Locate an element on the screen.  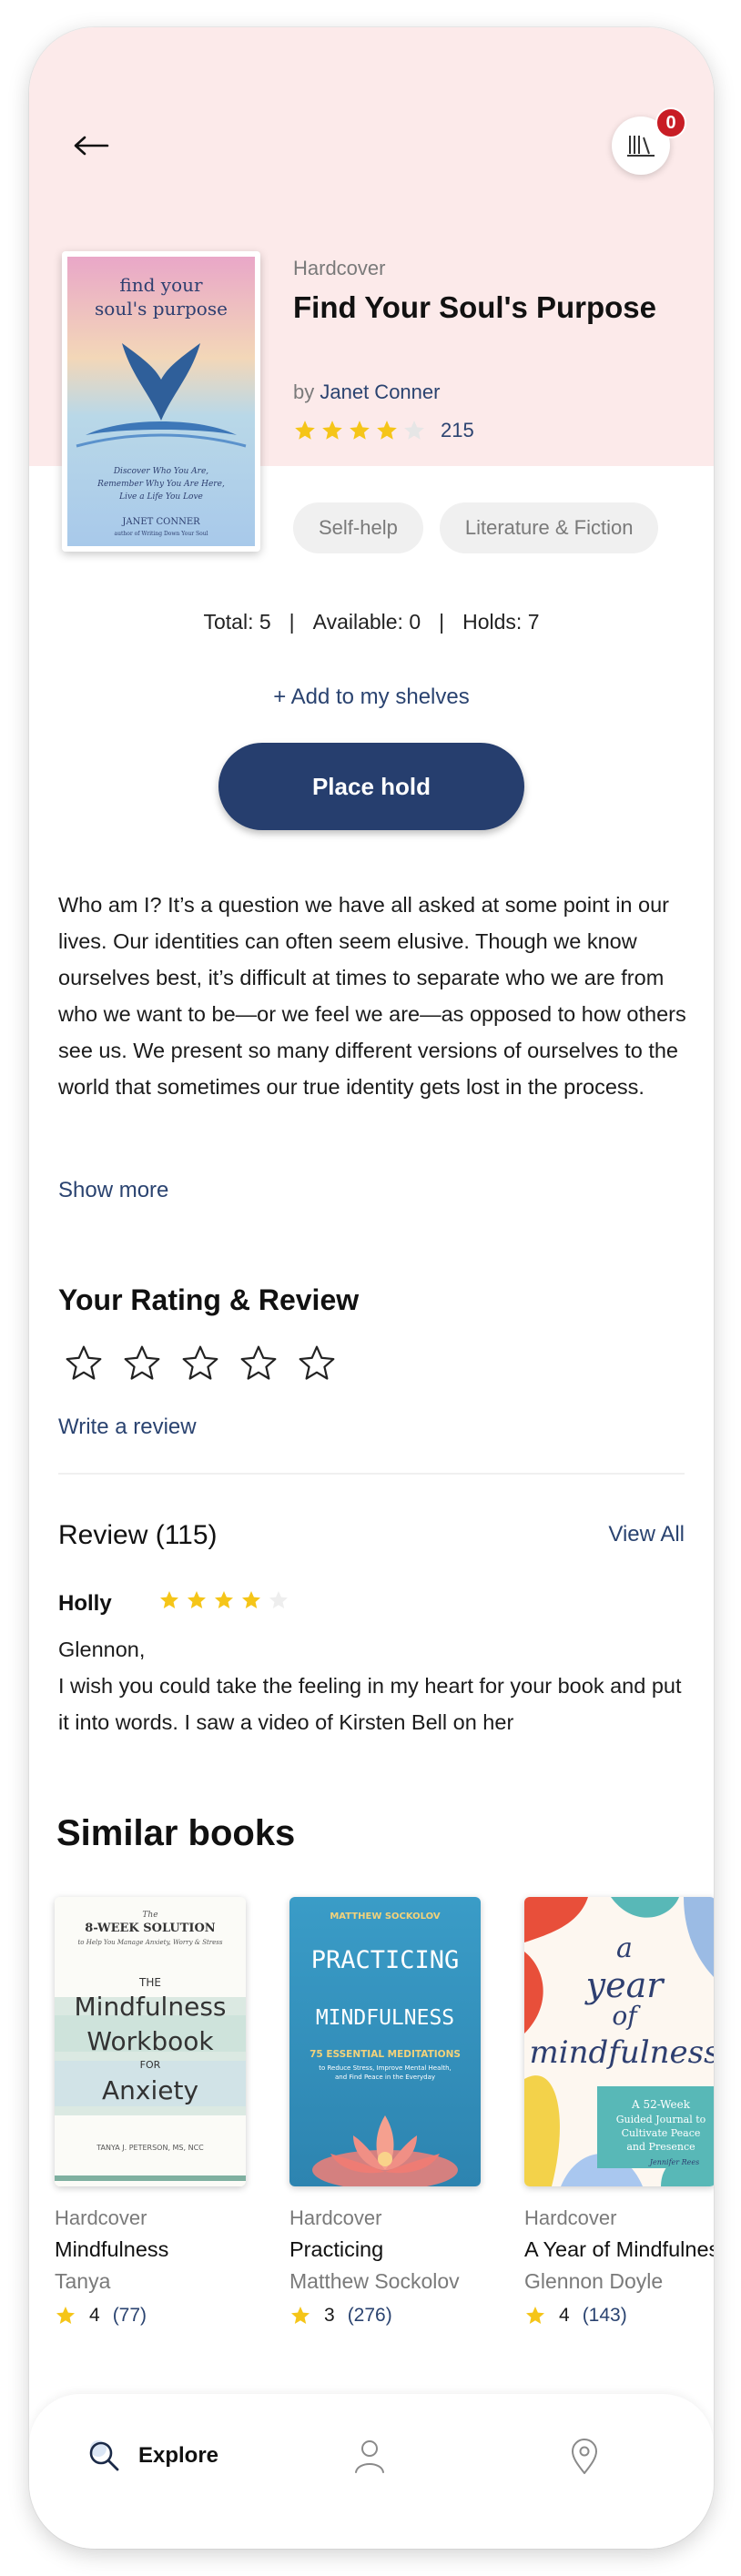
author-link: Janet Conner is located at coordinates (380, 391).